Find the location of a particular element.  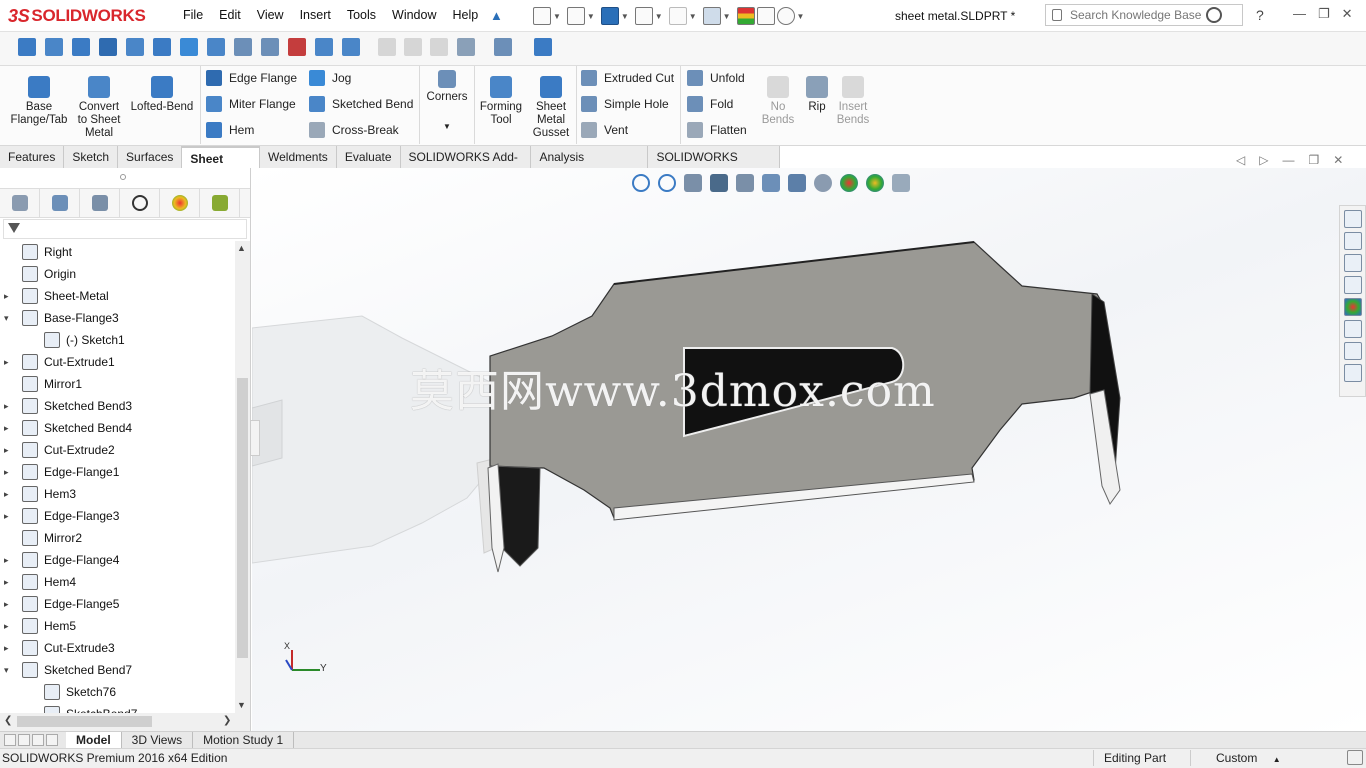

menu-window: Window is located at coordinates (414, 15).